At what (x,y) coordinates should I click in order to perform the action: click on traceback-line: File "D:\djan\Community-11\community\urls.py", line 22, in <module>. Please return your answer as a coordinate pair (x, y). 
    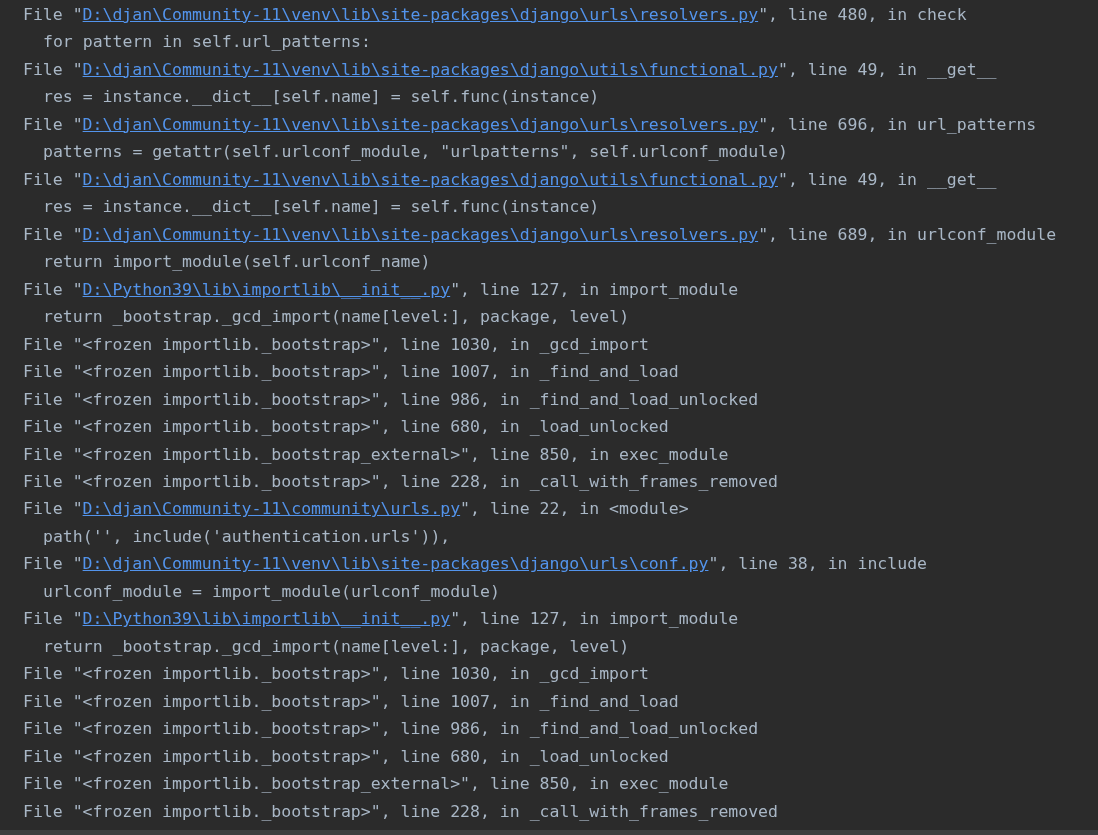
    Looking at the image, I should click on (356, 509).